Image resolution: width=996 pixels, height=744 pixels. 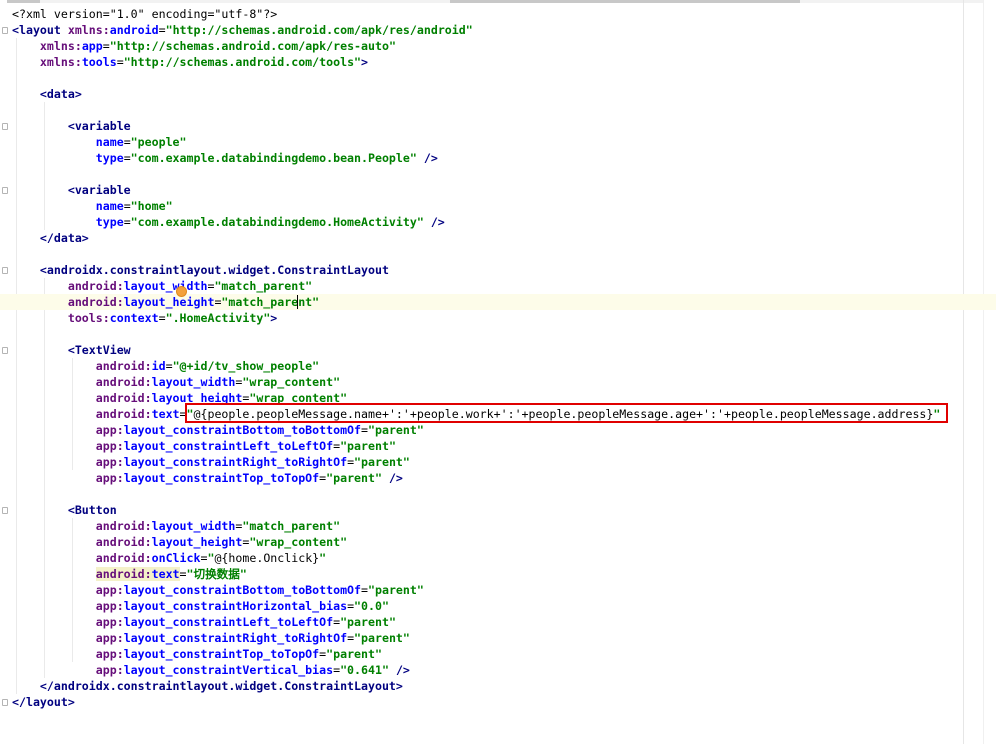 I want to click on intention-bulb-icon, so click(x=181, y=291).